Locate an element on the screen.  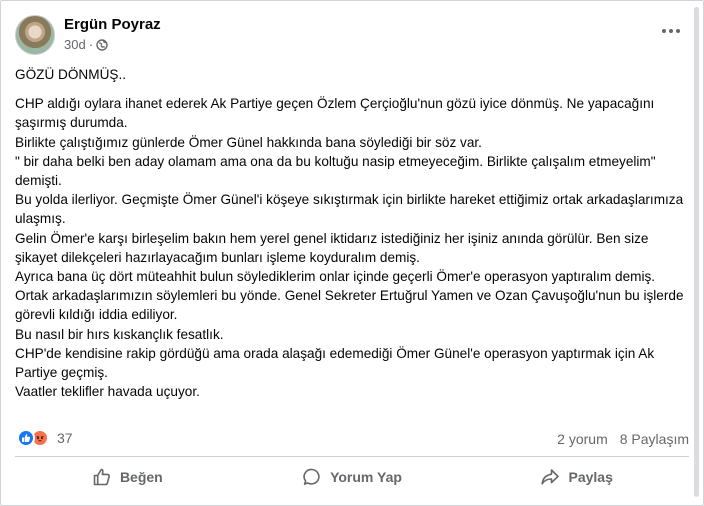
comment-count-link: 2 yorum is located at coordinates (582, 439).